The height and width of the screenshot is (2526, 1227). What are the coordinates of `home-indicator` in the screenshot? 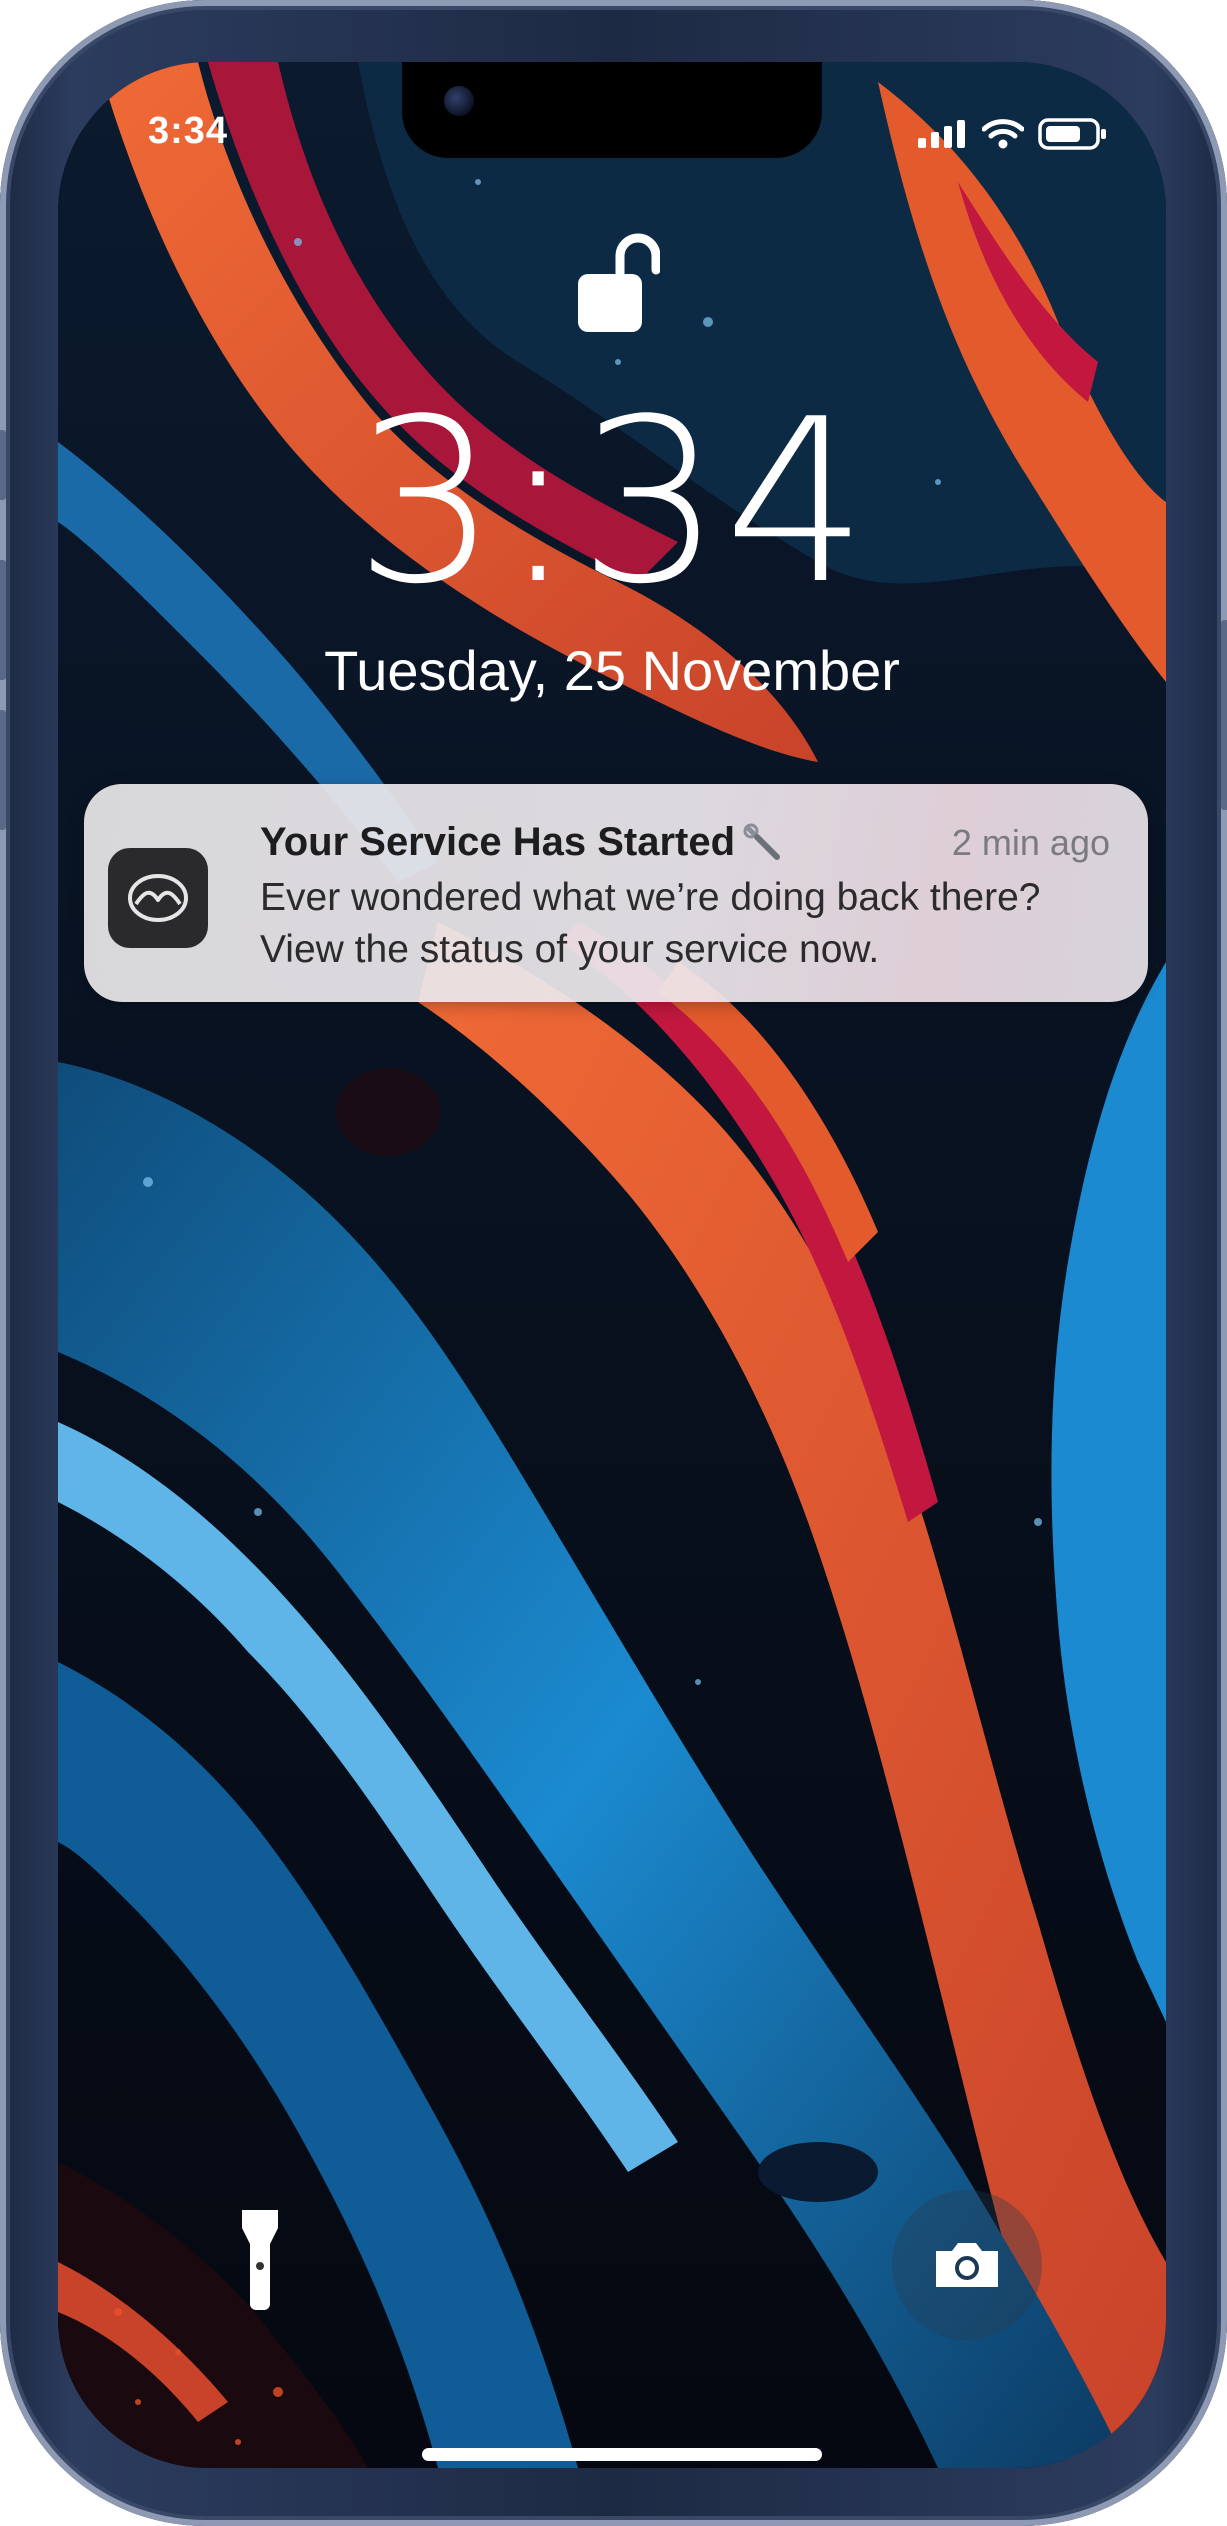 It's located at (622, 2454).